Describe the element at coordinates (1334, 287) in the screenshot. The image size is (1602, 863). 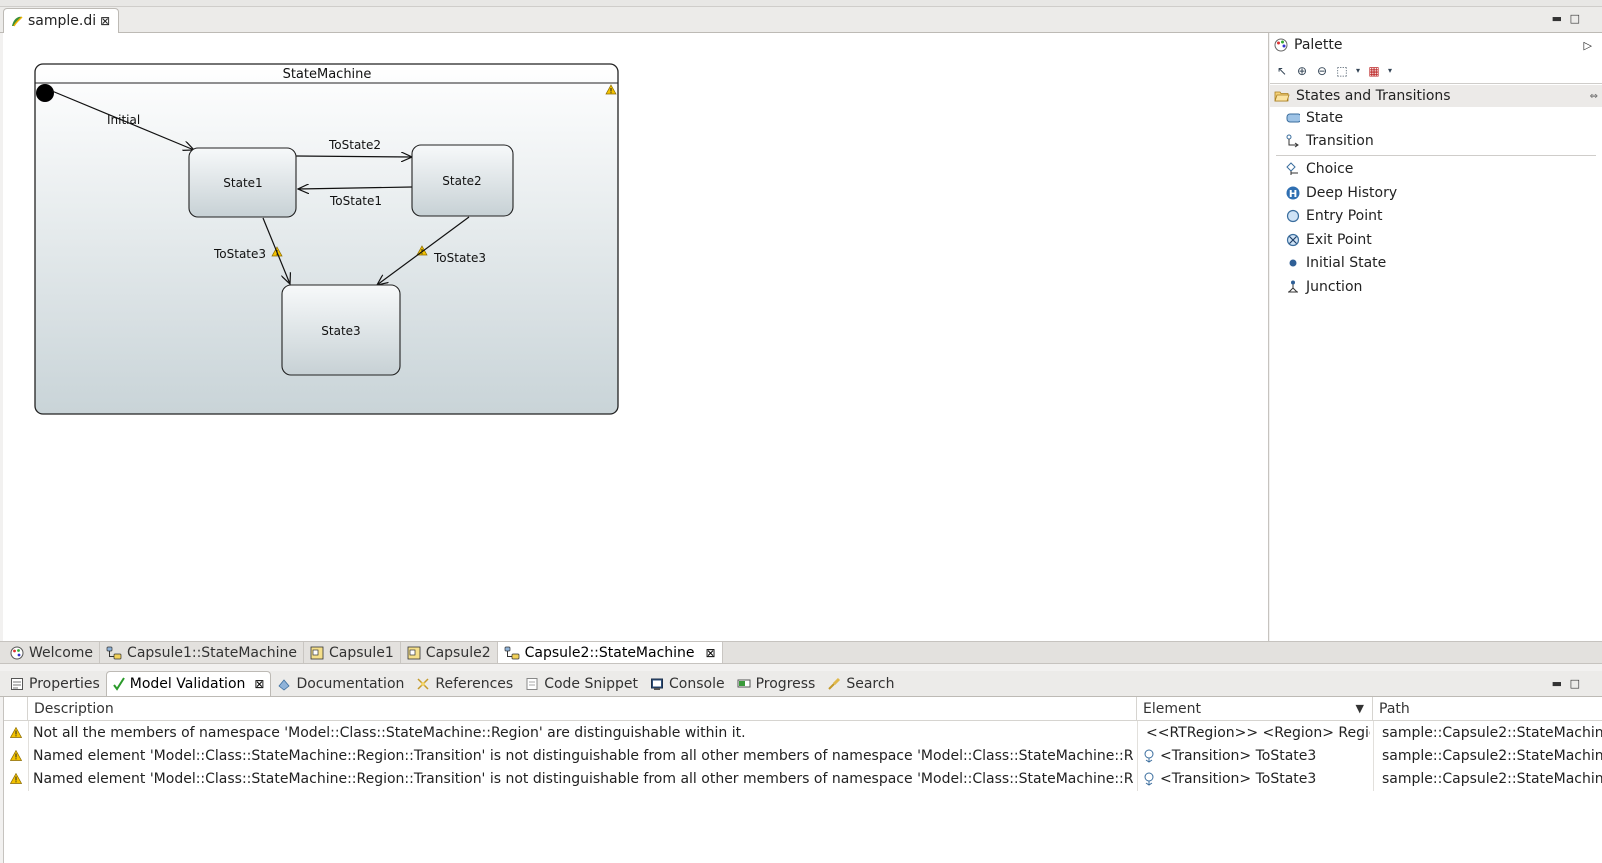
I see `palette-item-label: Junction` at that location.